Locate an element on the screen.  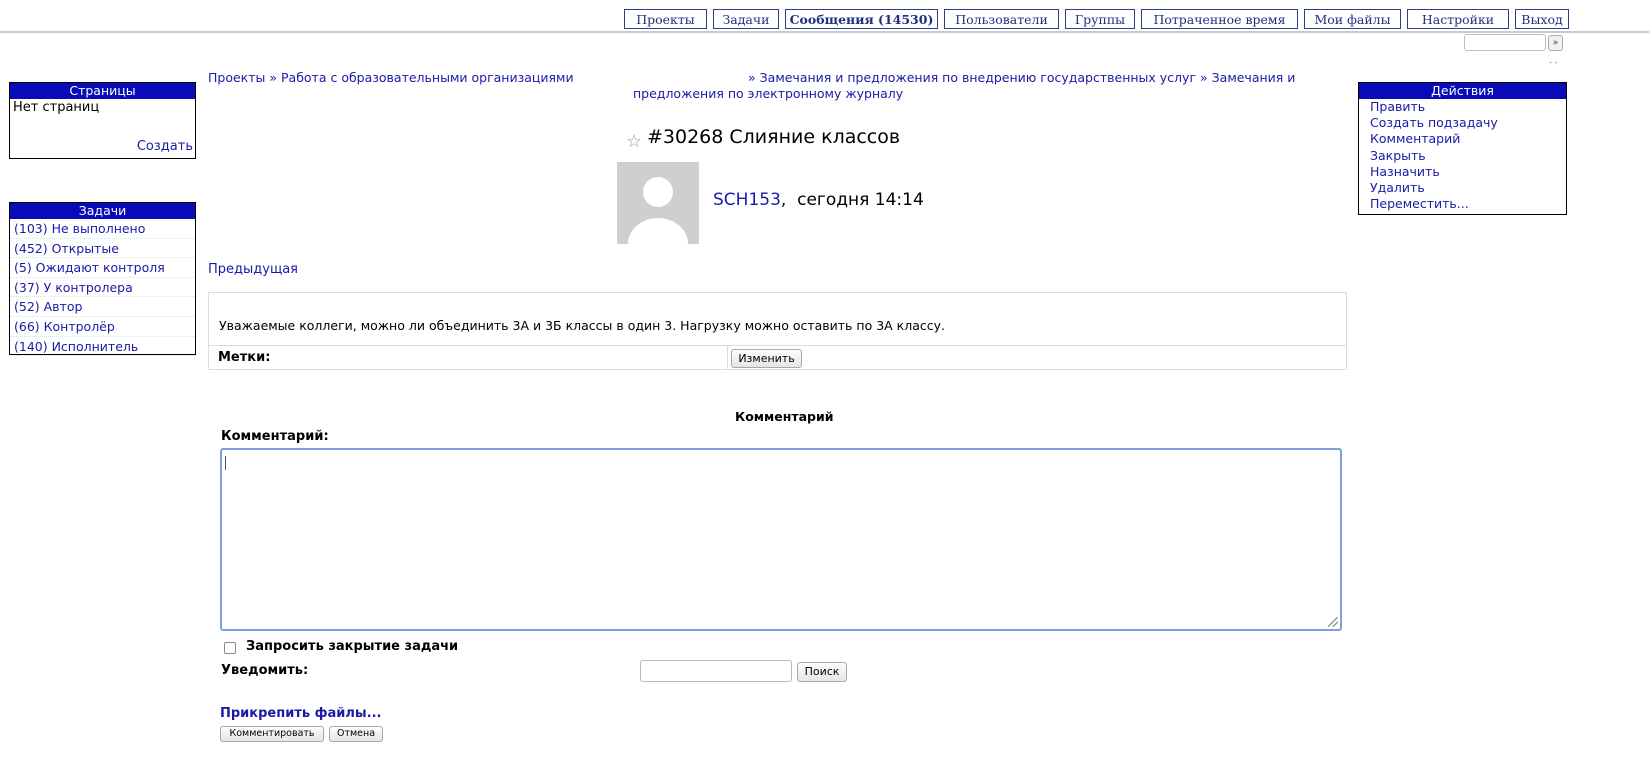
resize-grip-icon is located at coordinates (1333, 622).